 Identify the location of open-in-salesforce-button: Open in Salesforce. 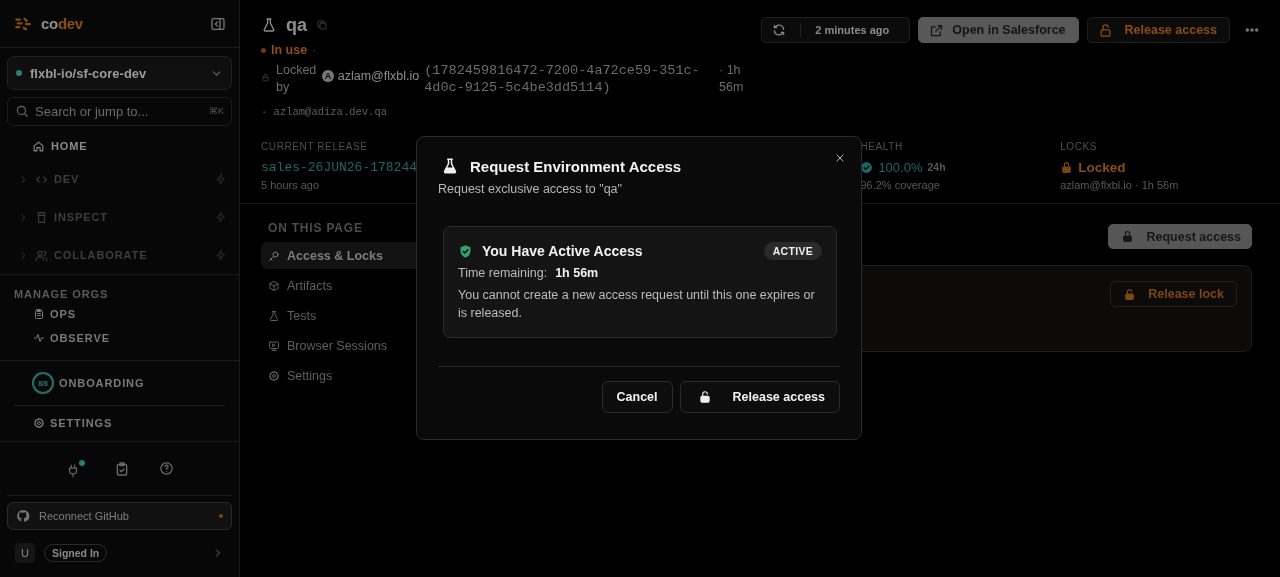
(998, 30).